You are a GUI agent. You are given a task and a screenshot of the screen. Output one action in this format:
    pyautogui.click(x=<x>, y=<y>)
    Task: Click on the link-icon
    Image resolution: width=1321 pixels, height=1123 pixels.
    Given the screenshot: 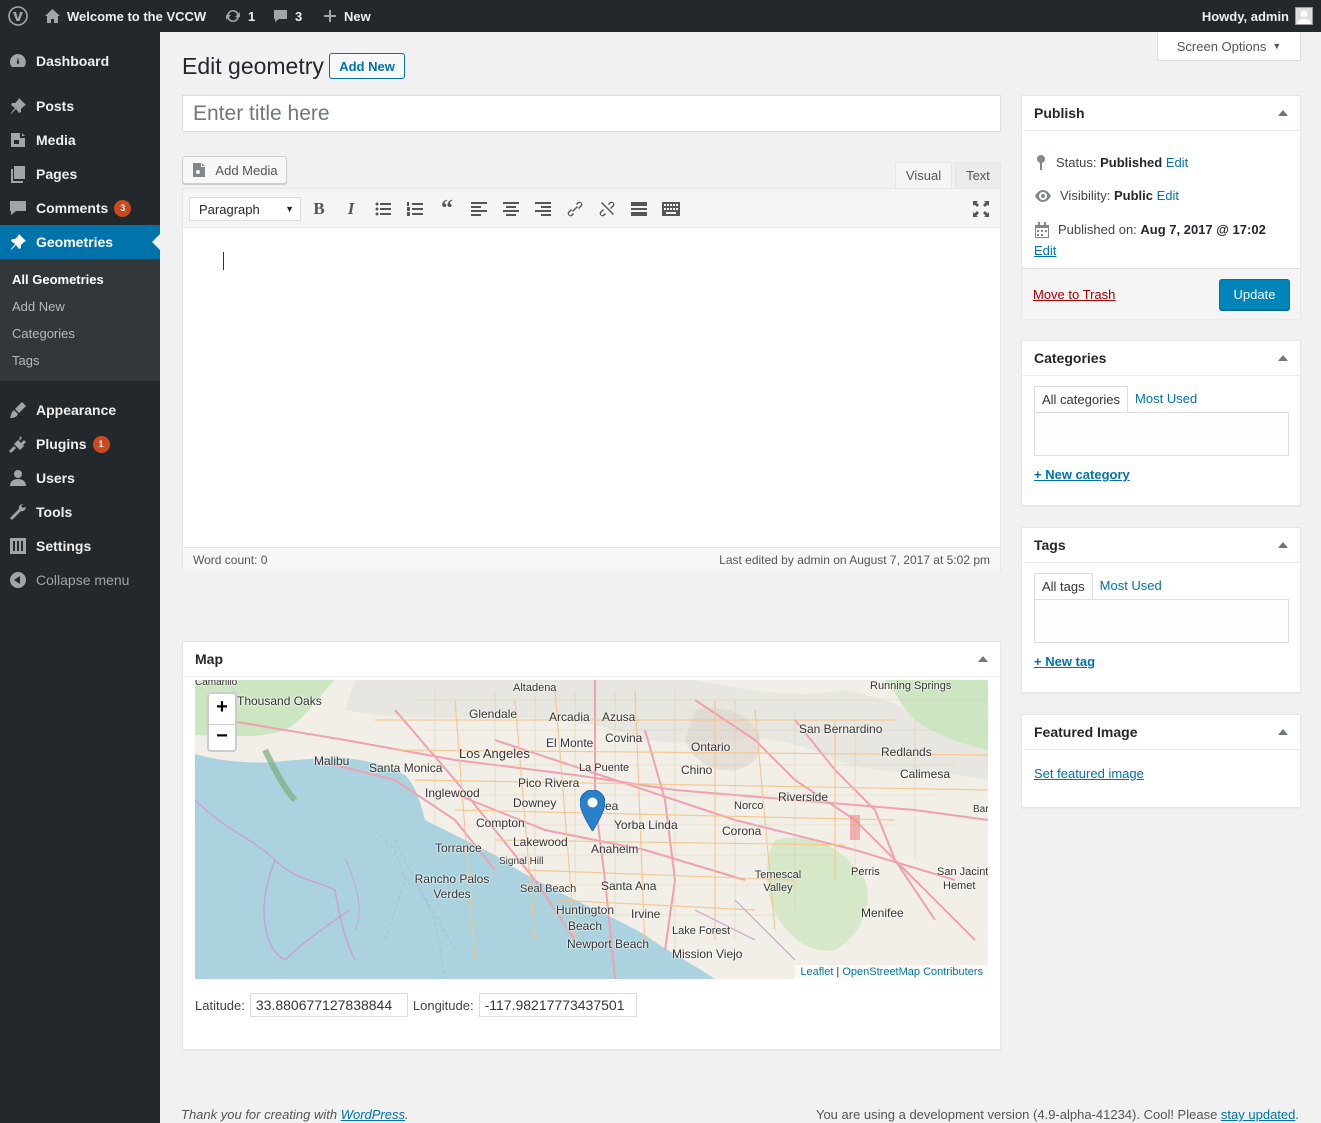 What is the action you would take?
    pyautogui.click(x=575, y=209)
    